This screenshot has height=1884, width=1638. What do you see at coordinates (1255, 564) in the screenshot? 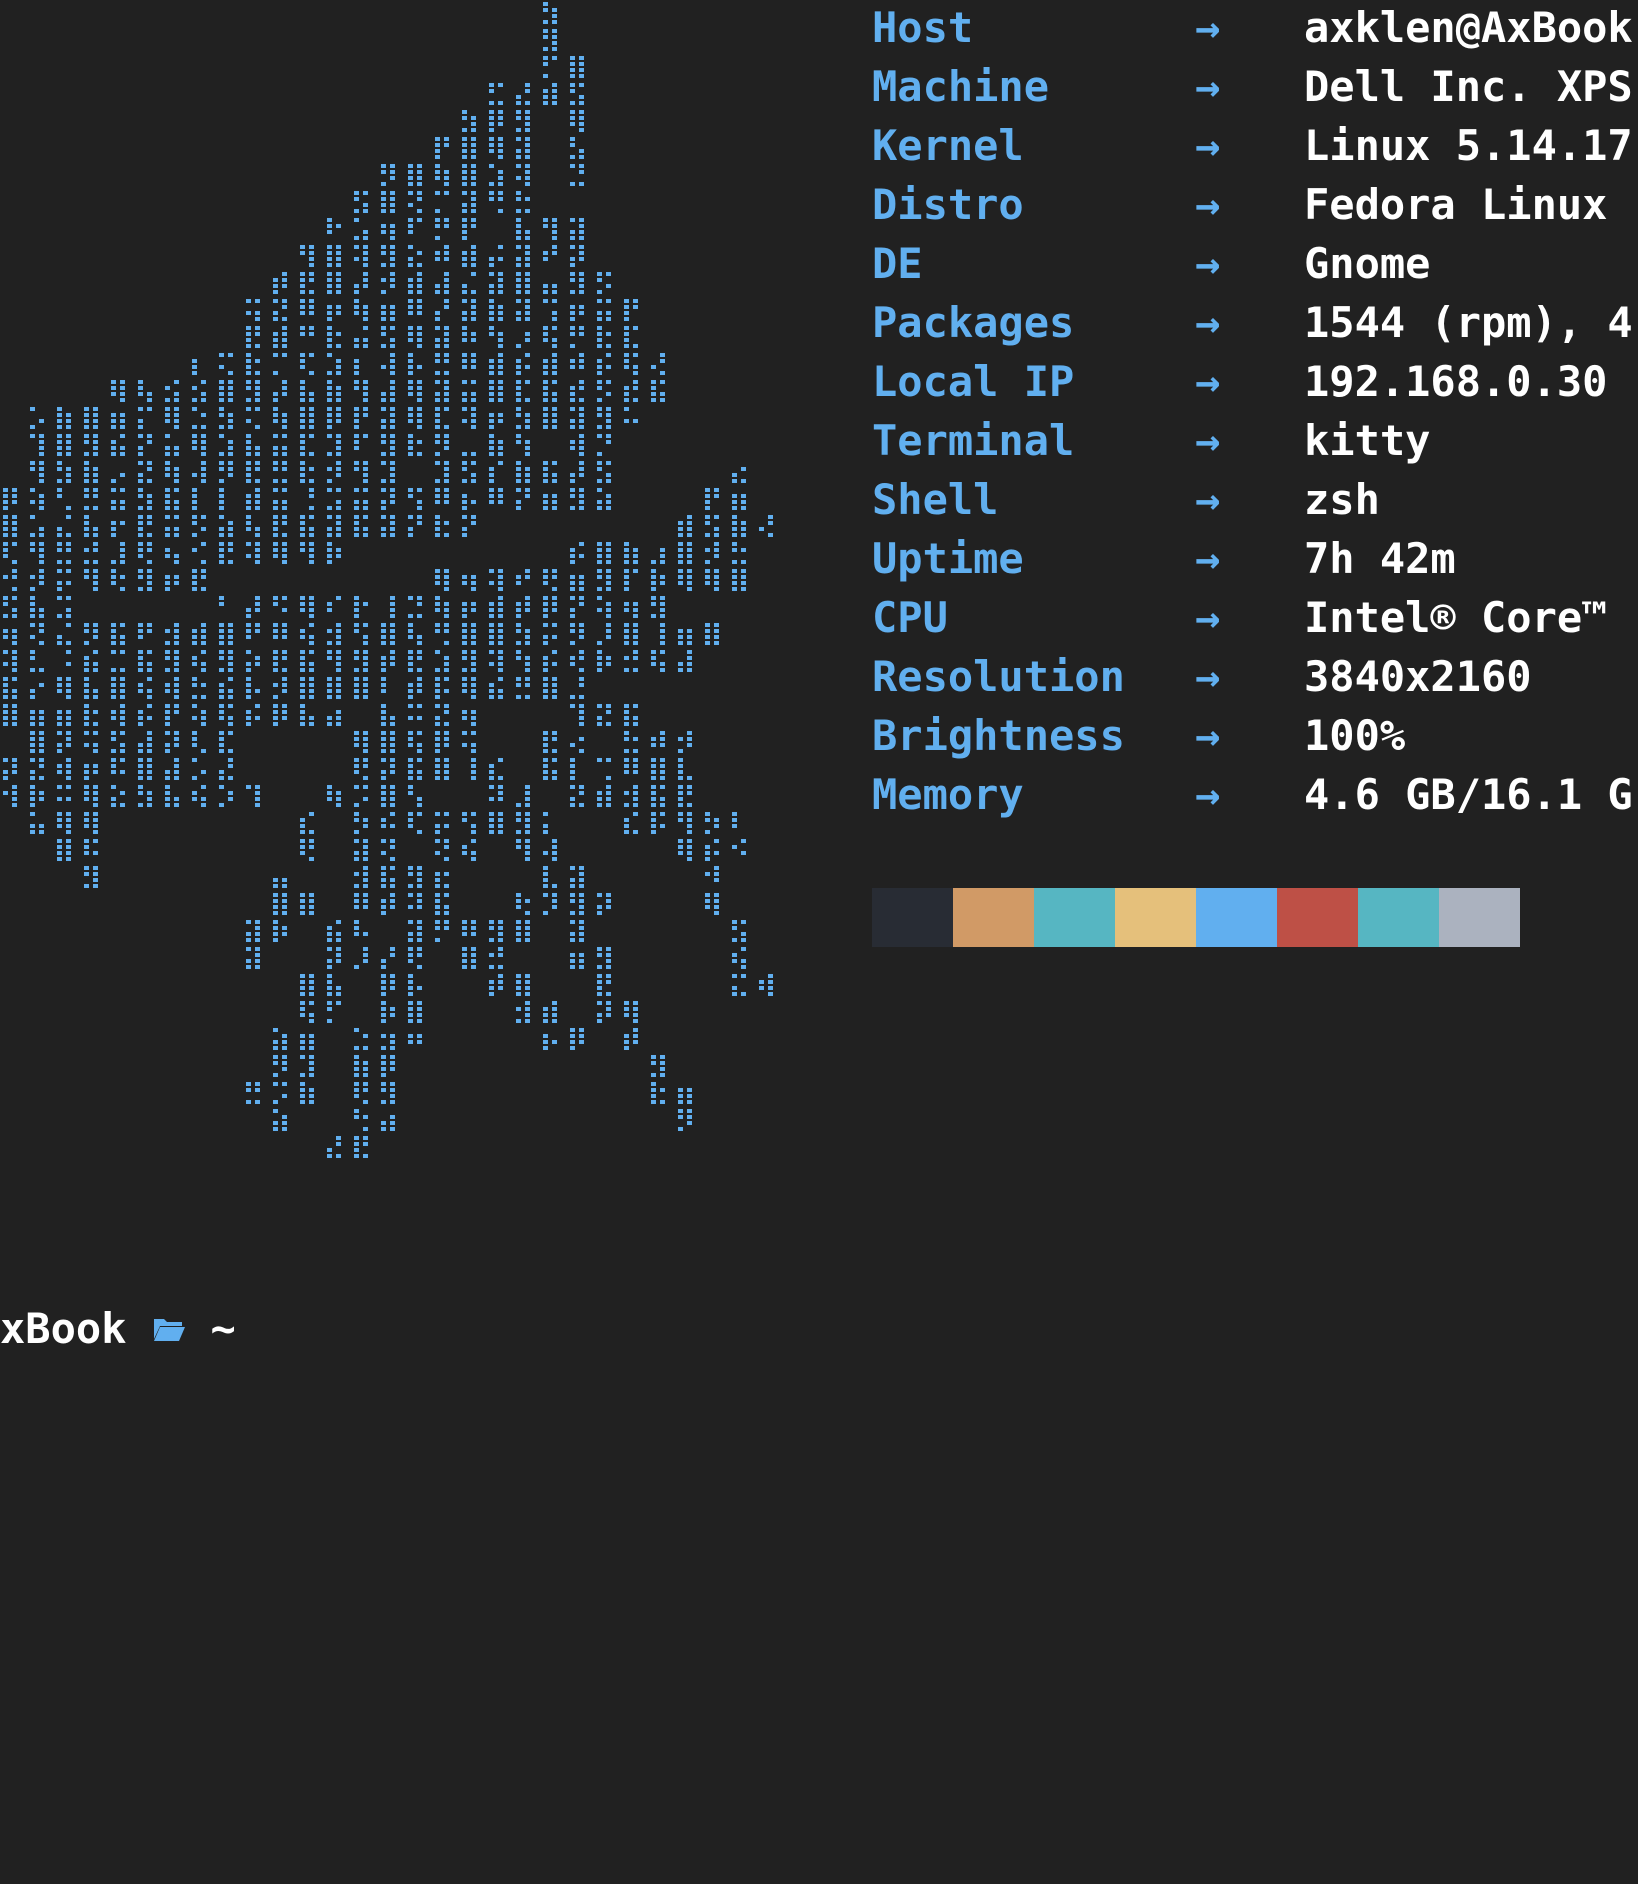
I see `info-row-uptime: Uptime → 7h 42m` at bounding box center [1255, 564].